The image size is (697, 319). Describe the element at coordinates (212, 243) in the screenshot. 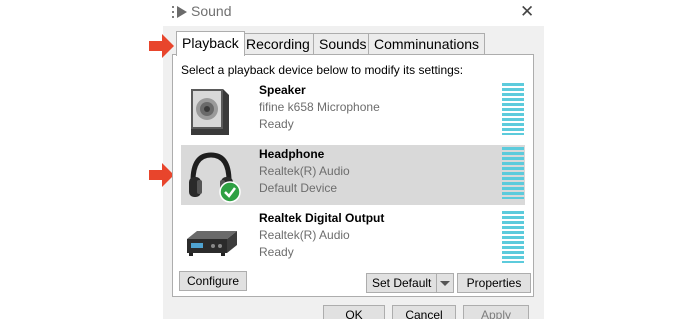

I see `digital-output-icon` at that location.